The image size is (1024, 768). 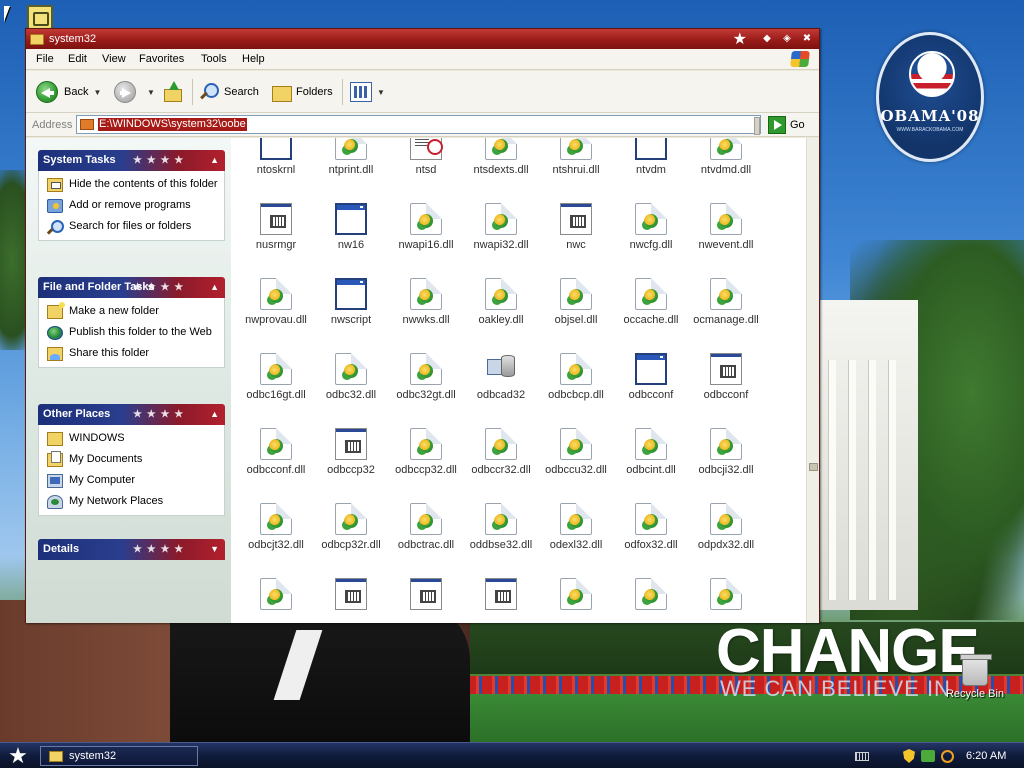 I want to click on file-item: occache.dll, so click(x=651, y=302).